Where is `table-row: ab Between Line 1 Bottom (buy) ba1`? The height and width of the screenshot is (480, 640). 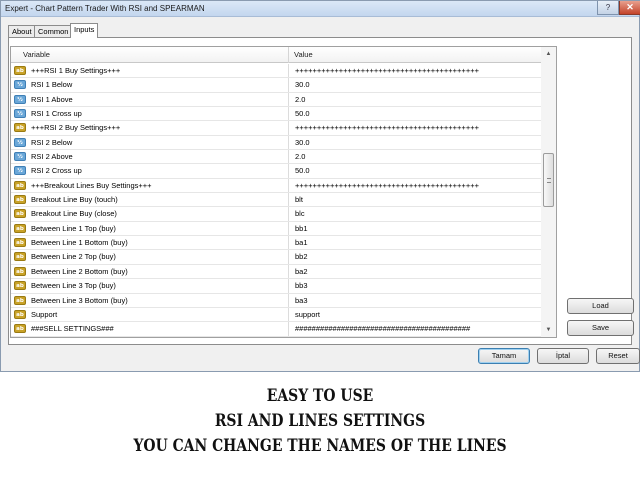
table-row: ab Between Line 1 Bottom (buy) ba1 is located at coordinates (280, 243).